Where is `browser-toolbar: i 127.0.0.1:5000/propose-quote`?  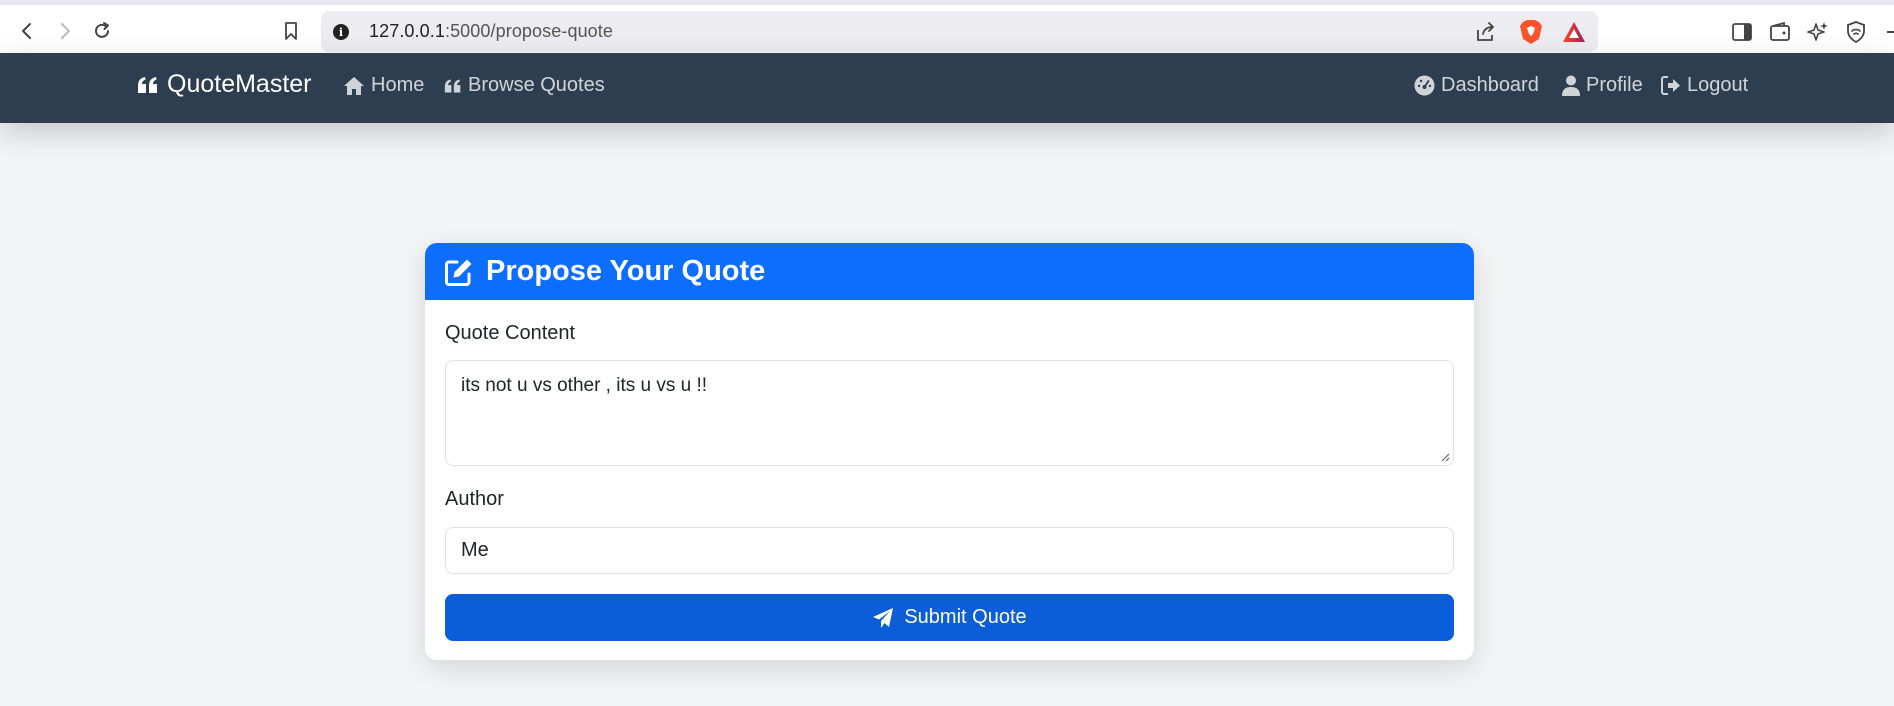 browser-toolbar: i 127.0.0.1:5000/propose-quote is located at coordinates (947, 26).